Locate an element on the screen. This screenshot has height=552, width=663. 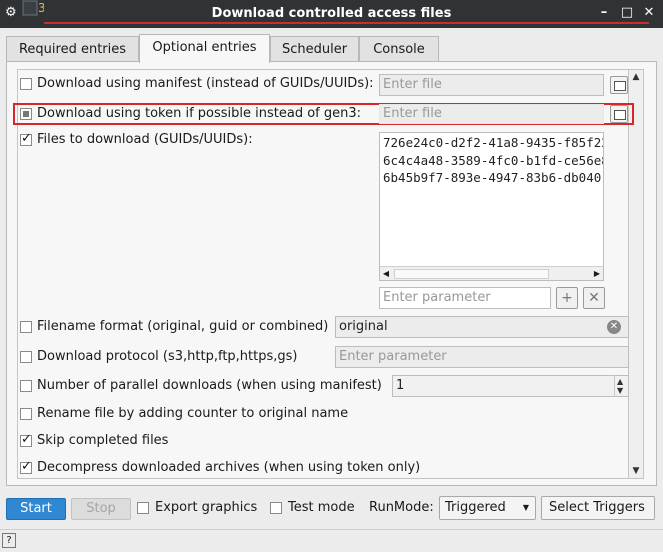
tab-scheduler: Scheduler is located at coordinates (314, 49).